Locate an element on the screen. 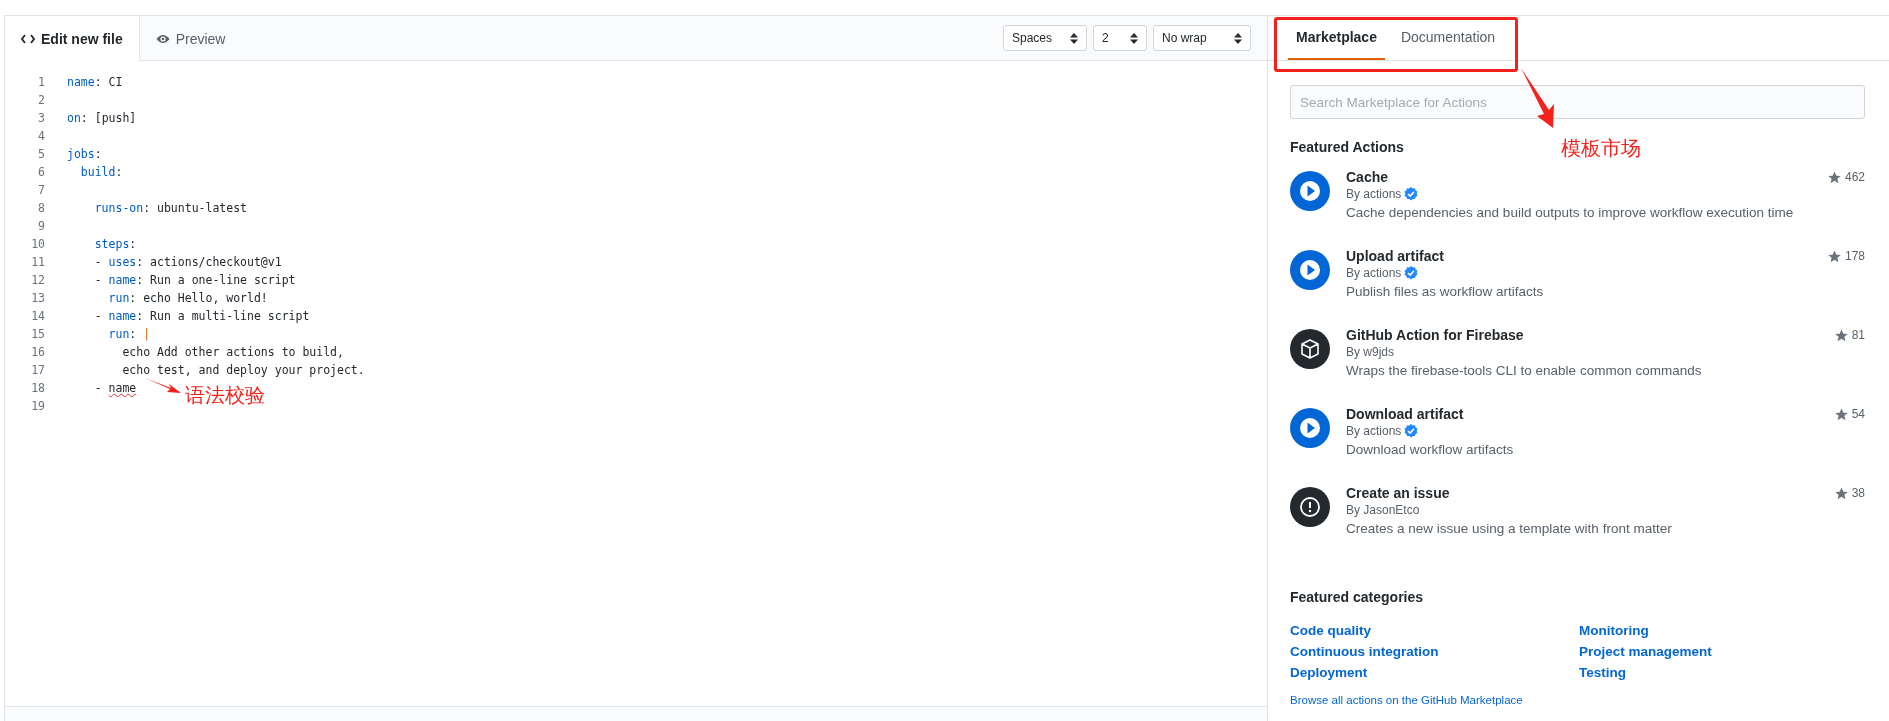 Image resolution: width=1889 pixels, height=721 pixels. code-line: echo test, and deploy your project. is located at coordinates (243, 370).